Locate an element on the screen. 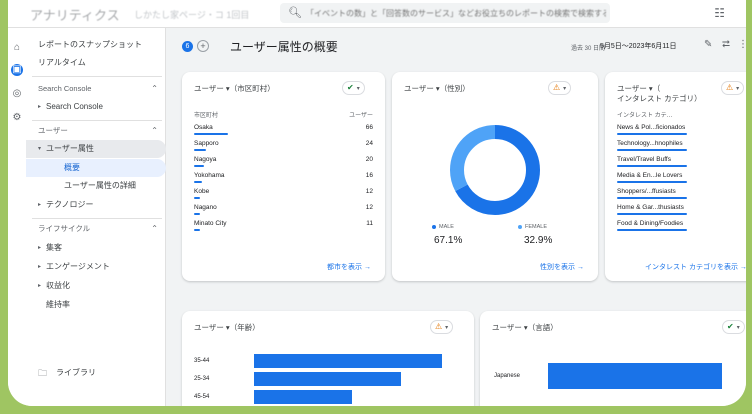 This screenshot has width=752, height=414. property-selector: しかたし家ページ・コ 1回目 is located at coordinates (191, 14).